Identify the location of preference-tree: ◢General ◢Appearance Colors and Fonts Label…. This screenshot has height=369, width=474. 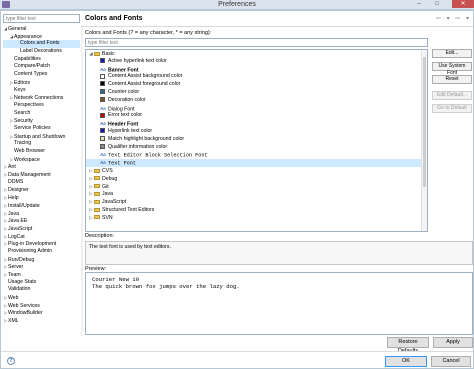
(41, 180).